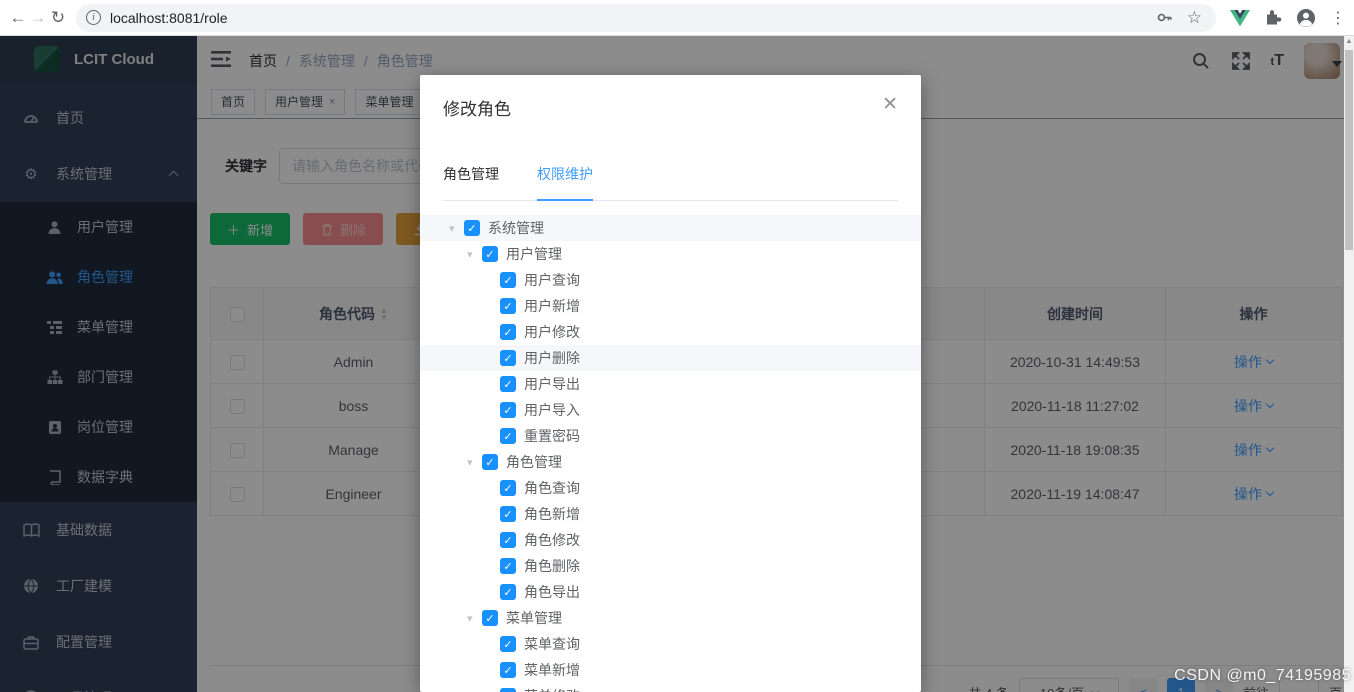  I want to click on tree-node: ▾ ✓ 系统管理, so click(670, 228).